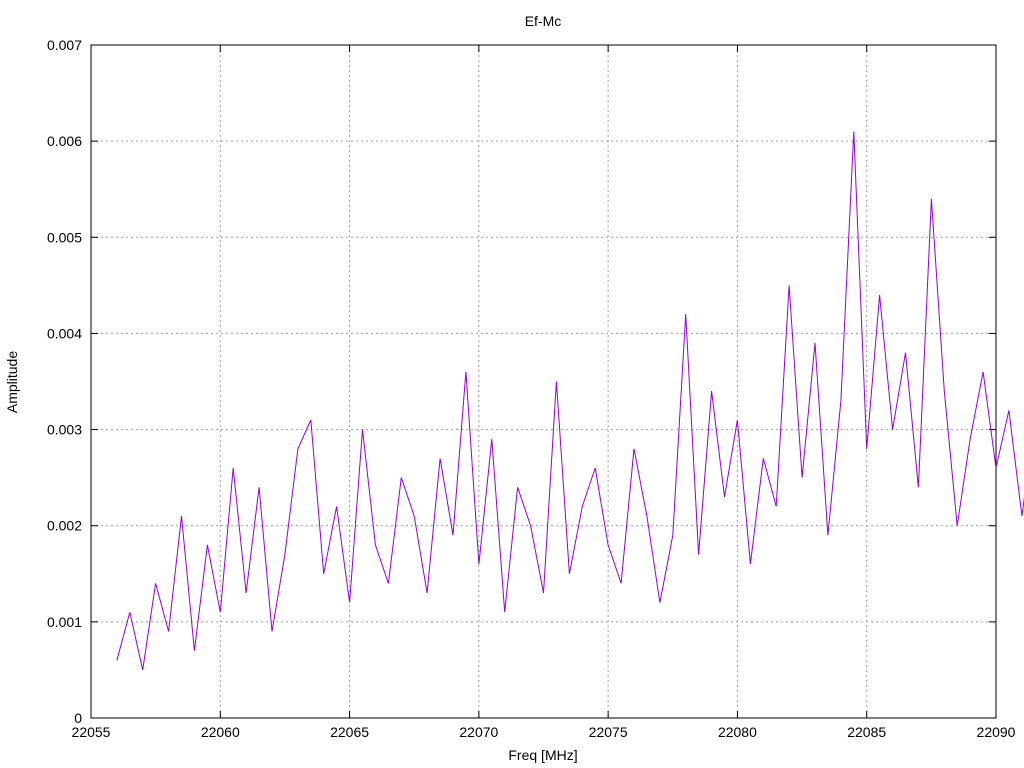 The image size is (1024, 768). Describe the element at coordinates (737, 732) in the screenshot. I see `x-tick-label: 22080` at that location.